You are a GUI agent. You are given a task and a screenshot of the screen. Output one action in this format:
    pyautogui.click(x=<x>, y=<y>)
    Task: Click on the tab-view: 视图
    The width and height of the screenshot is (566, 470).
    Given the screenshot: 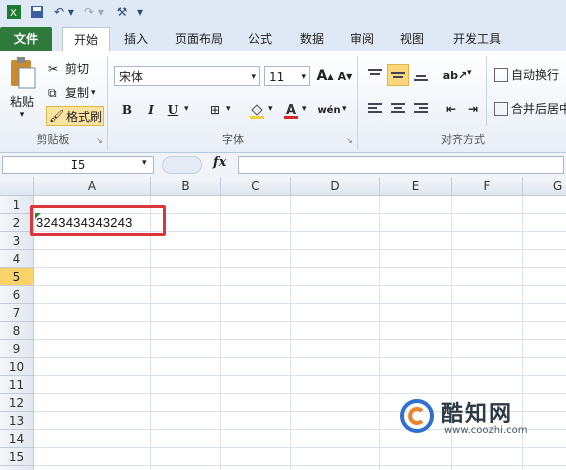 What is the action you would take?
    pyautogui.click(x=412, y=39)
    